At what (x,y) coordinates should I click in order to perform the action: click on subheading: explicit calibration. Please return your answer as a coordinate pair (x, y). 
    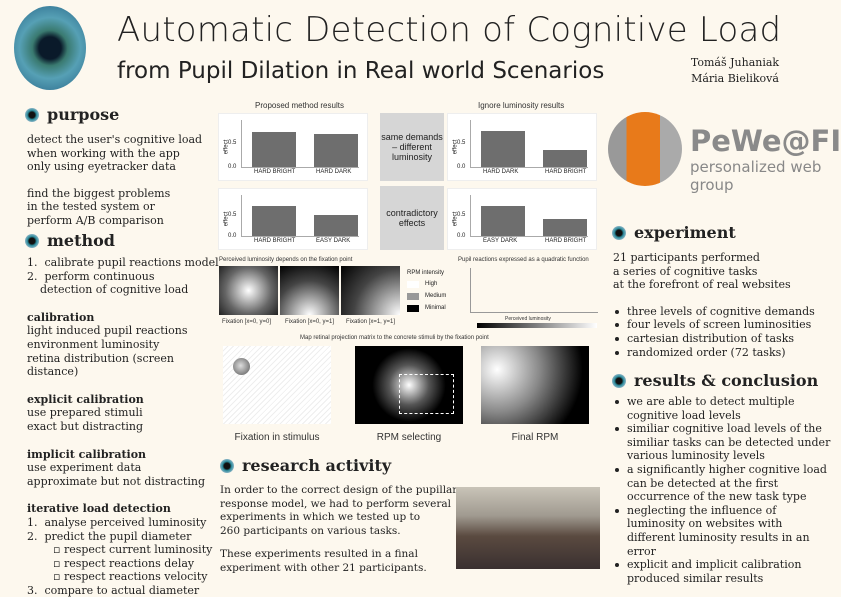
    Looking at the image, I should click on (85, 399).